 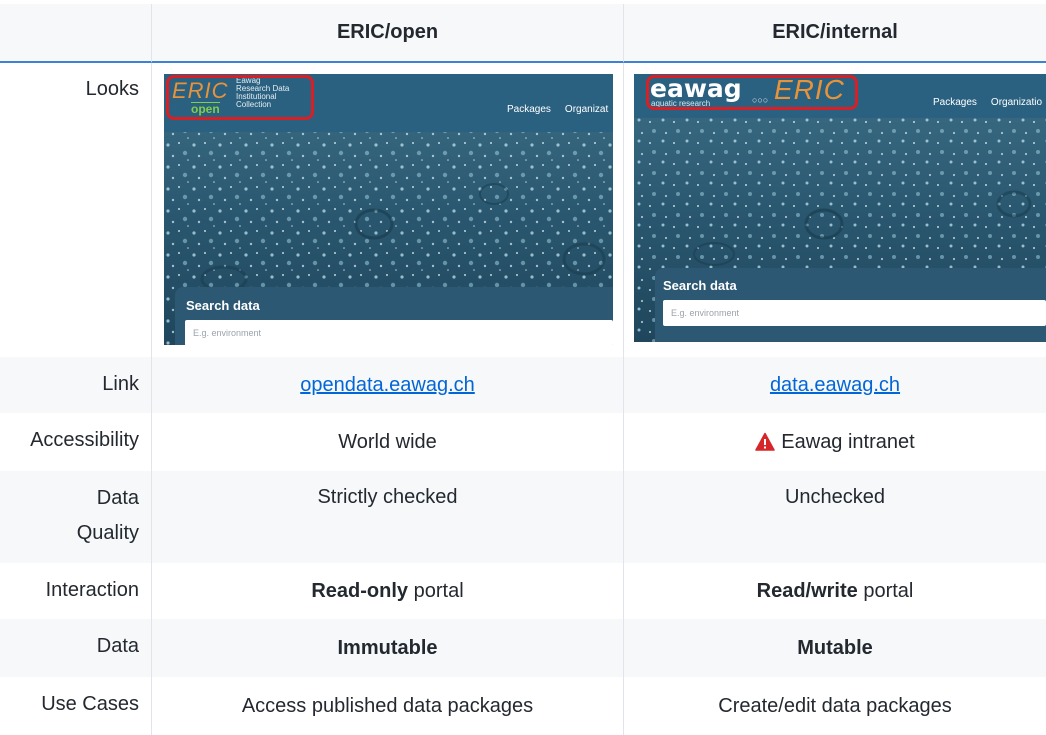 What do you see at coordinates (76, 442) in the screenshot?
I see `row-label-accessibility: Accessibility` at bounding box center [76, 442].